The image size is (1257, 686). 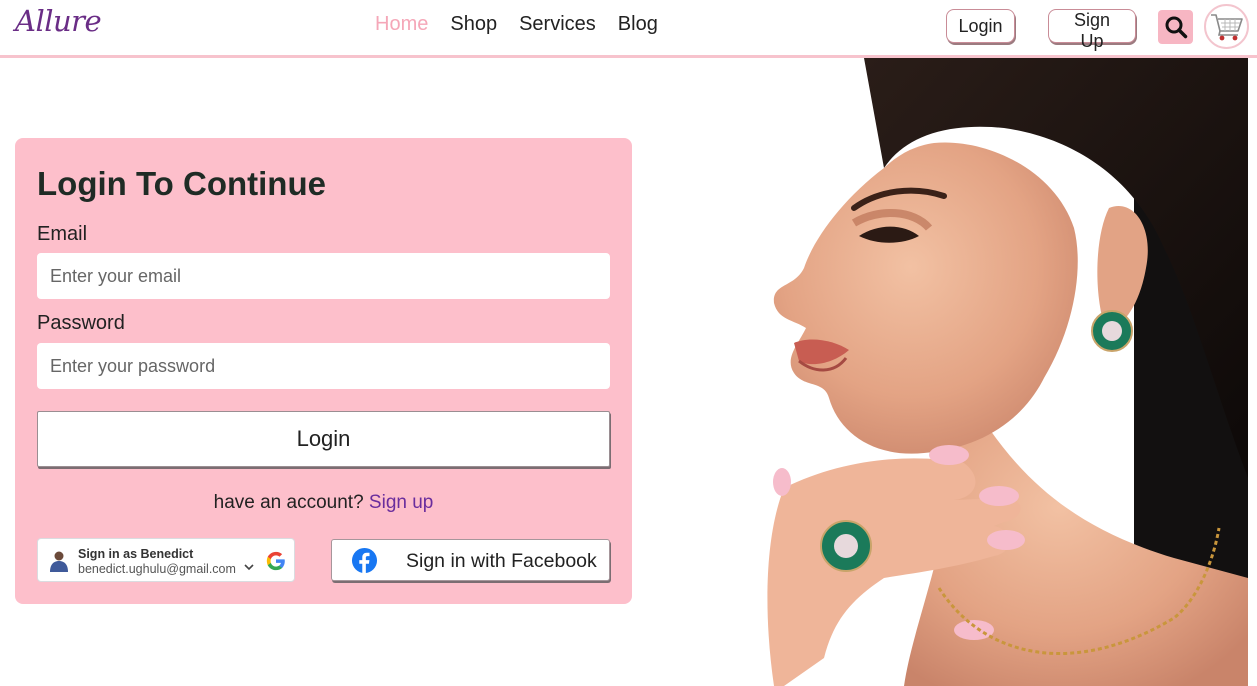 I want to click on password-label: Password, so click(x=81, y=323).